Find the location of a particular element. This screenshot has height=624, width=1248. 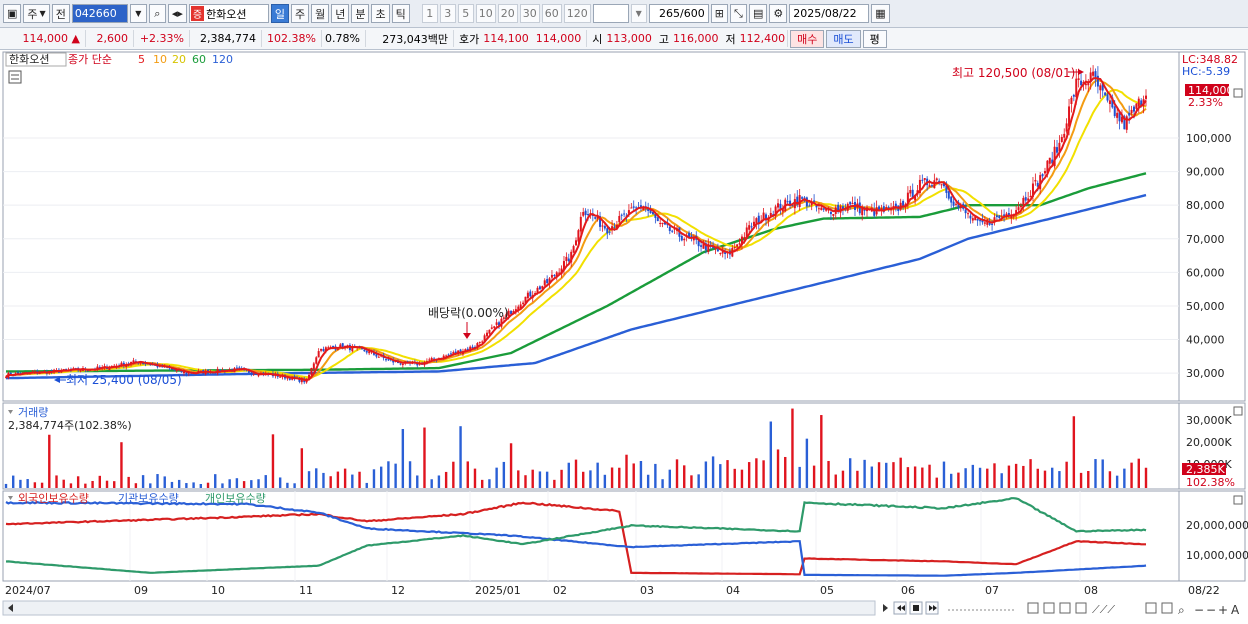

x-label-08: 08 is located at coordinates (1091, 590).